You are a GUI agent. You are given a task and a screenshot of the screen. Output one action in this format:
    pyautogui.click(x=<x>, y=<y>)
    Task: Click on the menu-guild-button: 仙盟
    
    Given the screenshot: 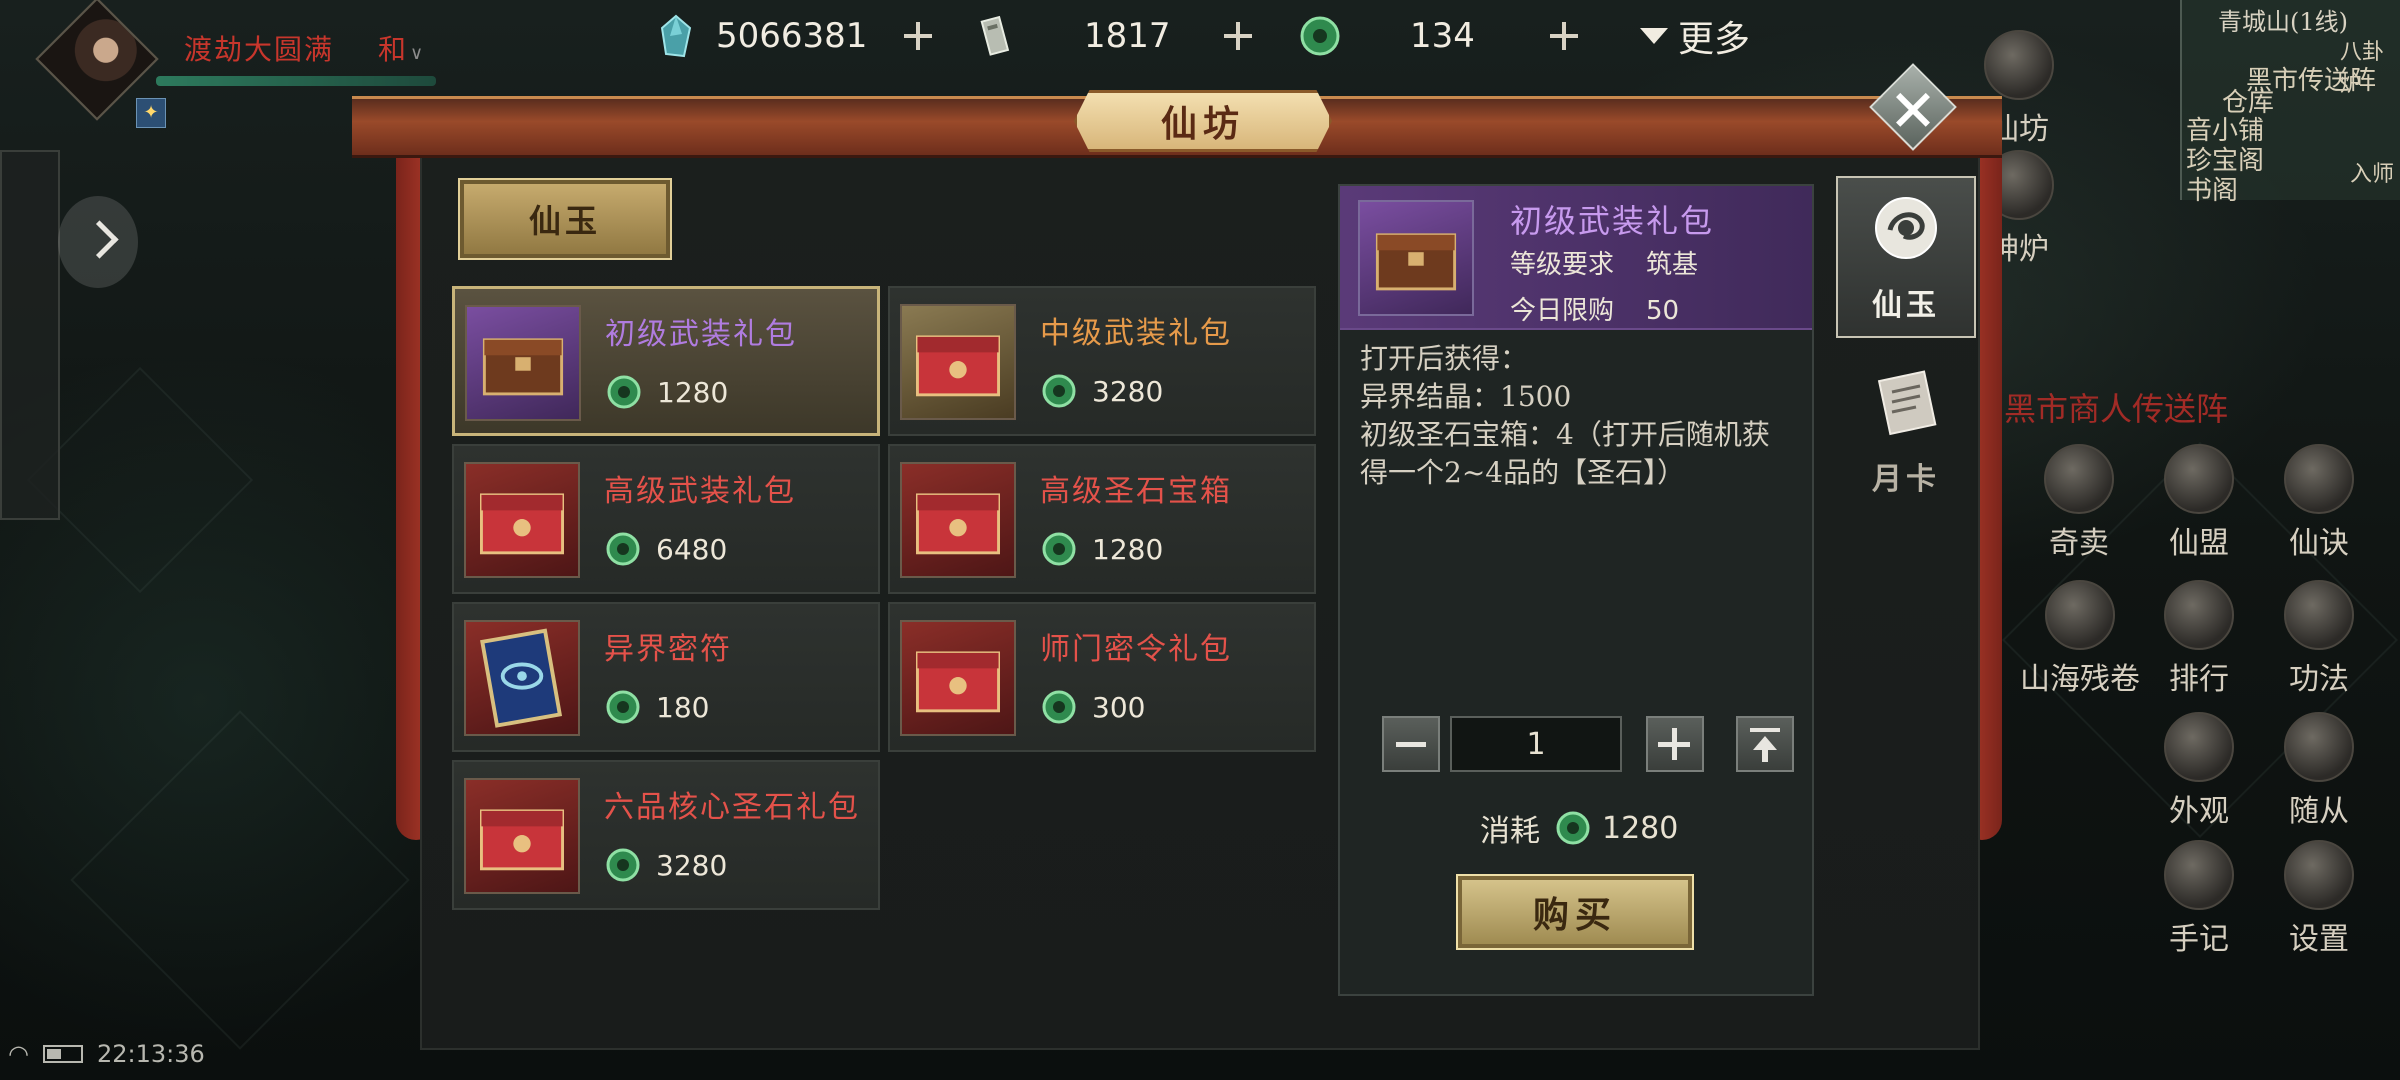 What is the action you would take?
    pyautogui.click(x=2199, y=503)
    